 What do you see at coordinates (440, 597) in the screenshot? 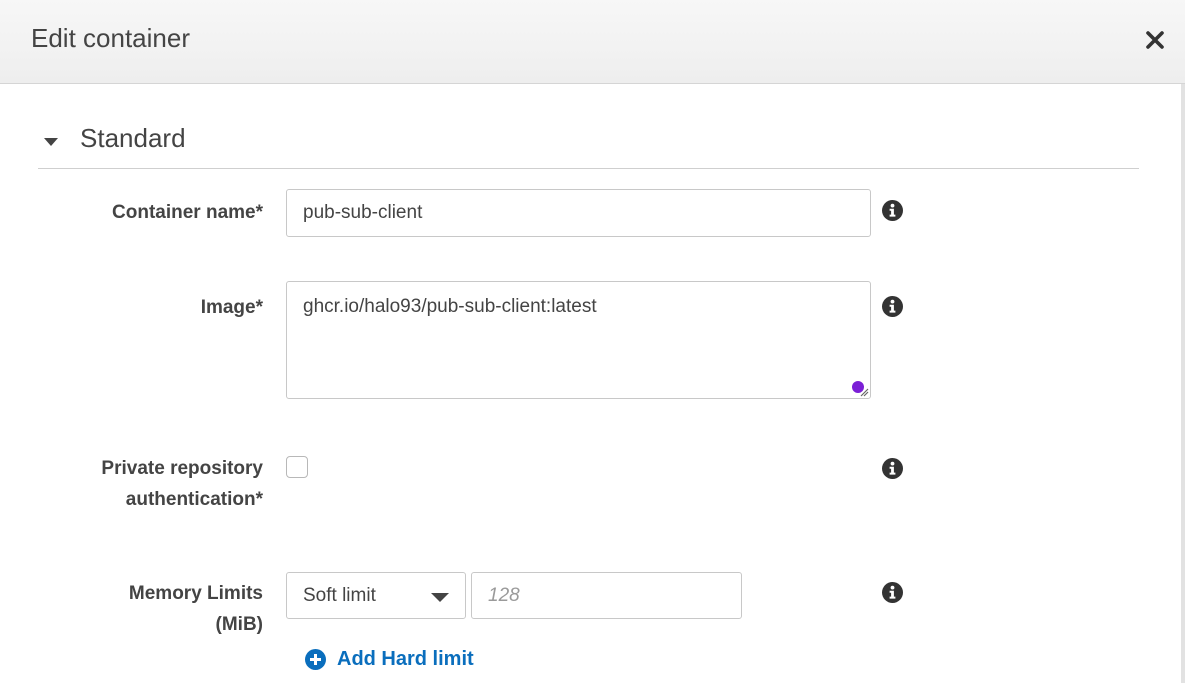
I see `chevron-down-icon` at bounding box center [440, 597].